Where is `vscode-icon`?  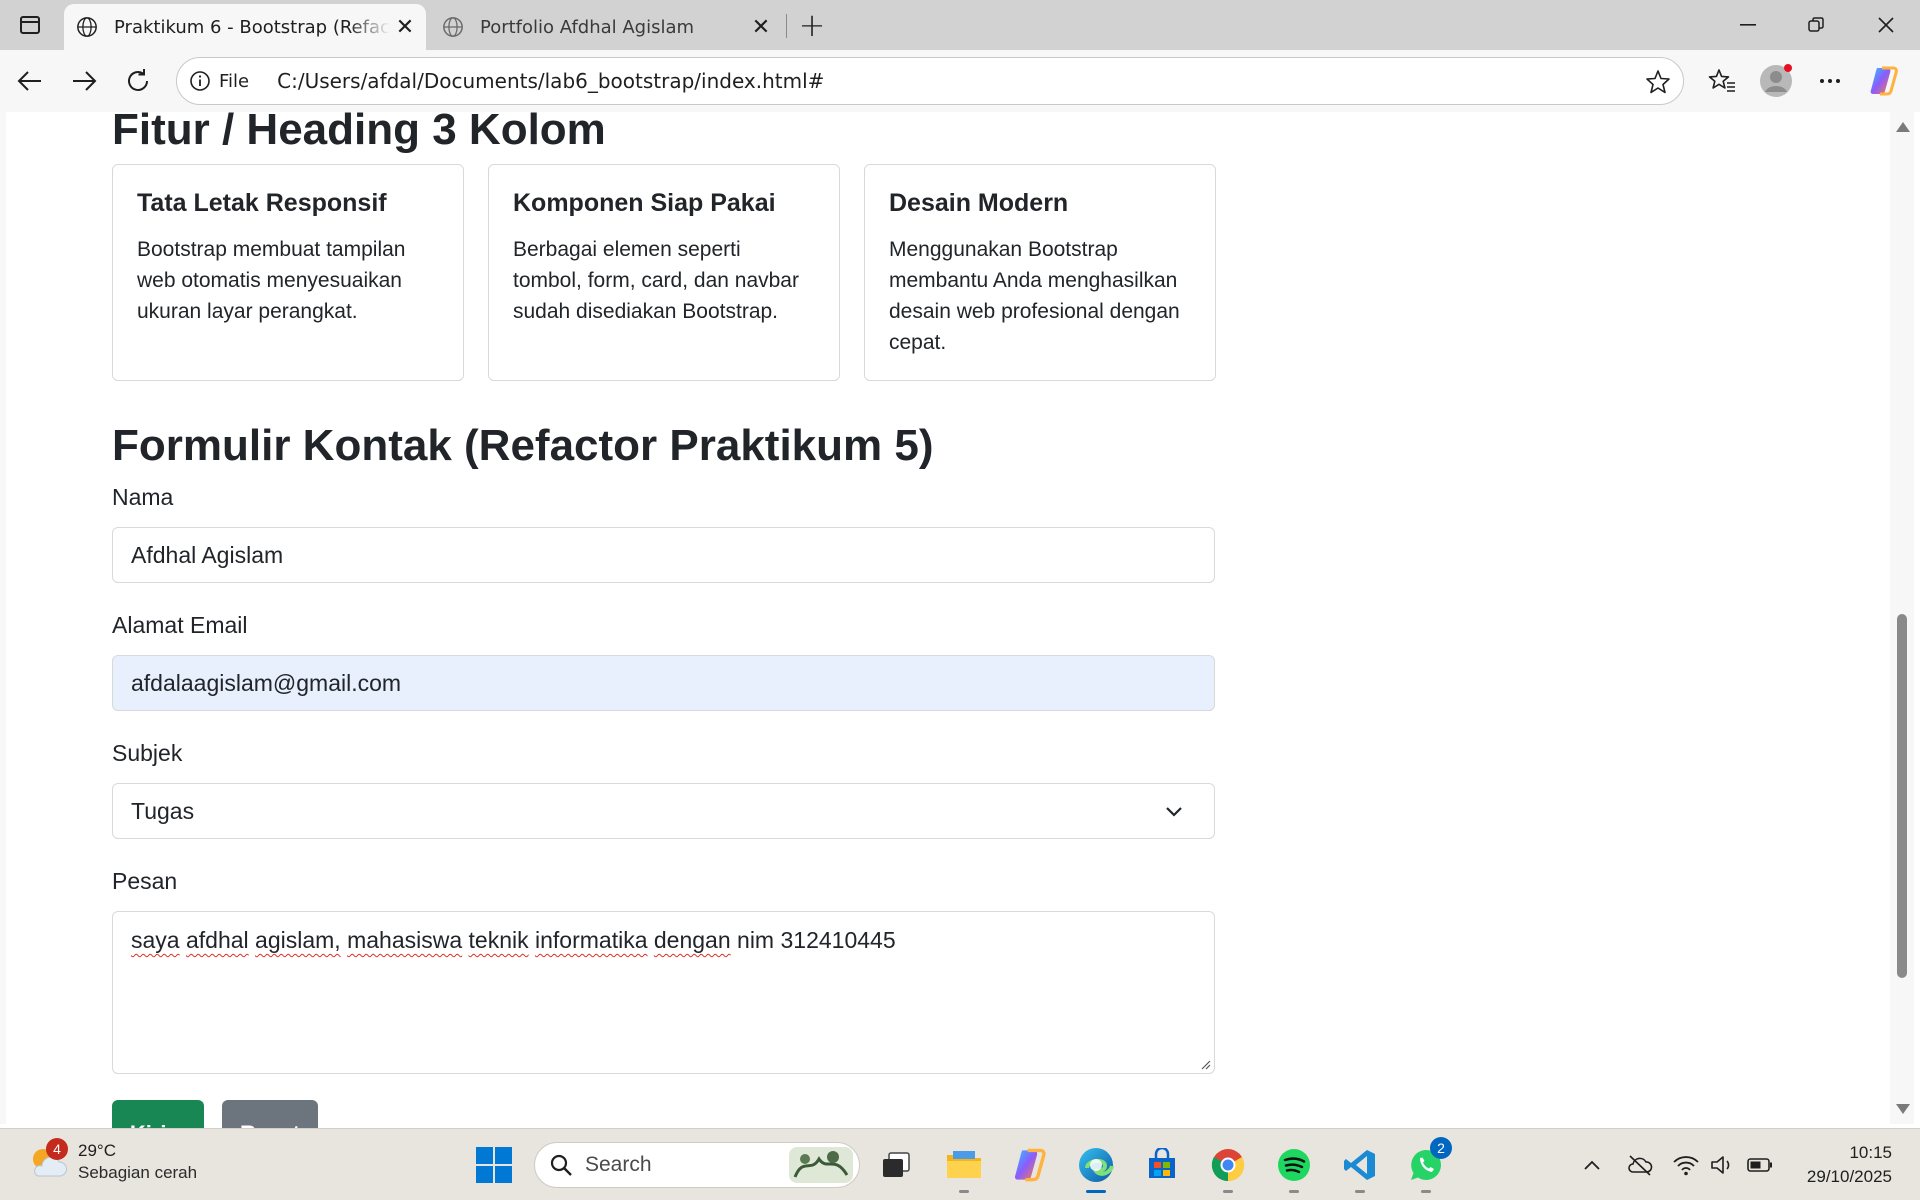
vscode-icon is located at coordinates (1359, 1165).